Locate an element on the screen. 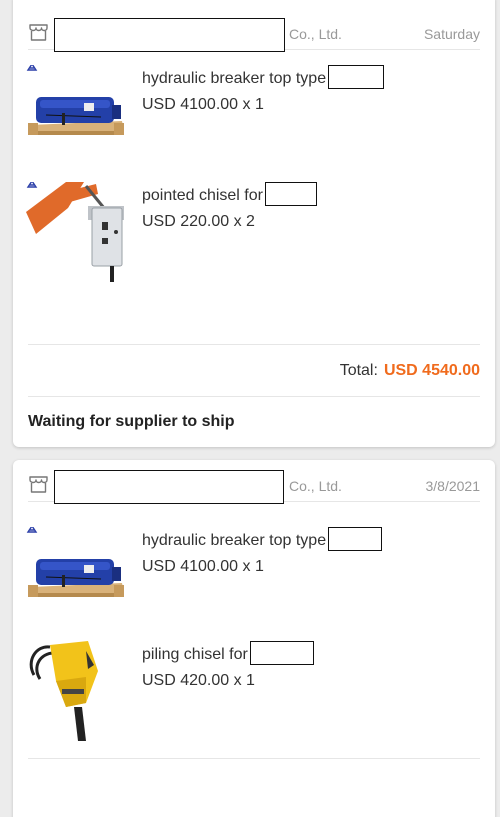  order-header: Co., Ltd. 3/8/2021 is located at coordinates (254, 486).